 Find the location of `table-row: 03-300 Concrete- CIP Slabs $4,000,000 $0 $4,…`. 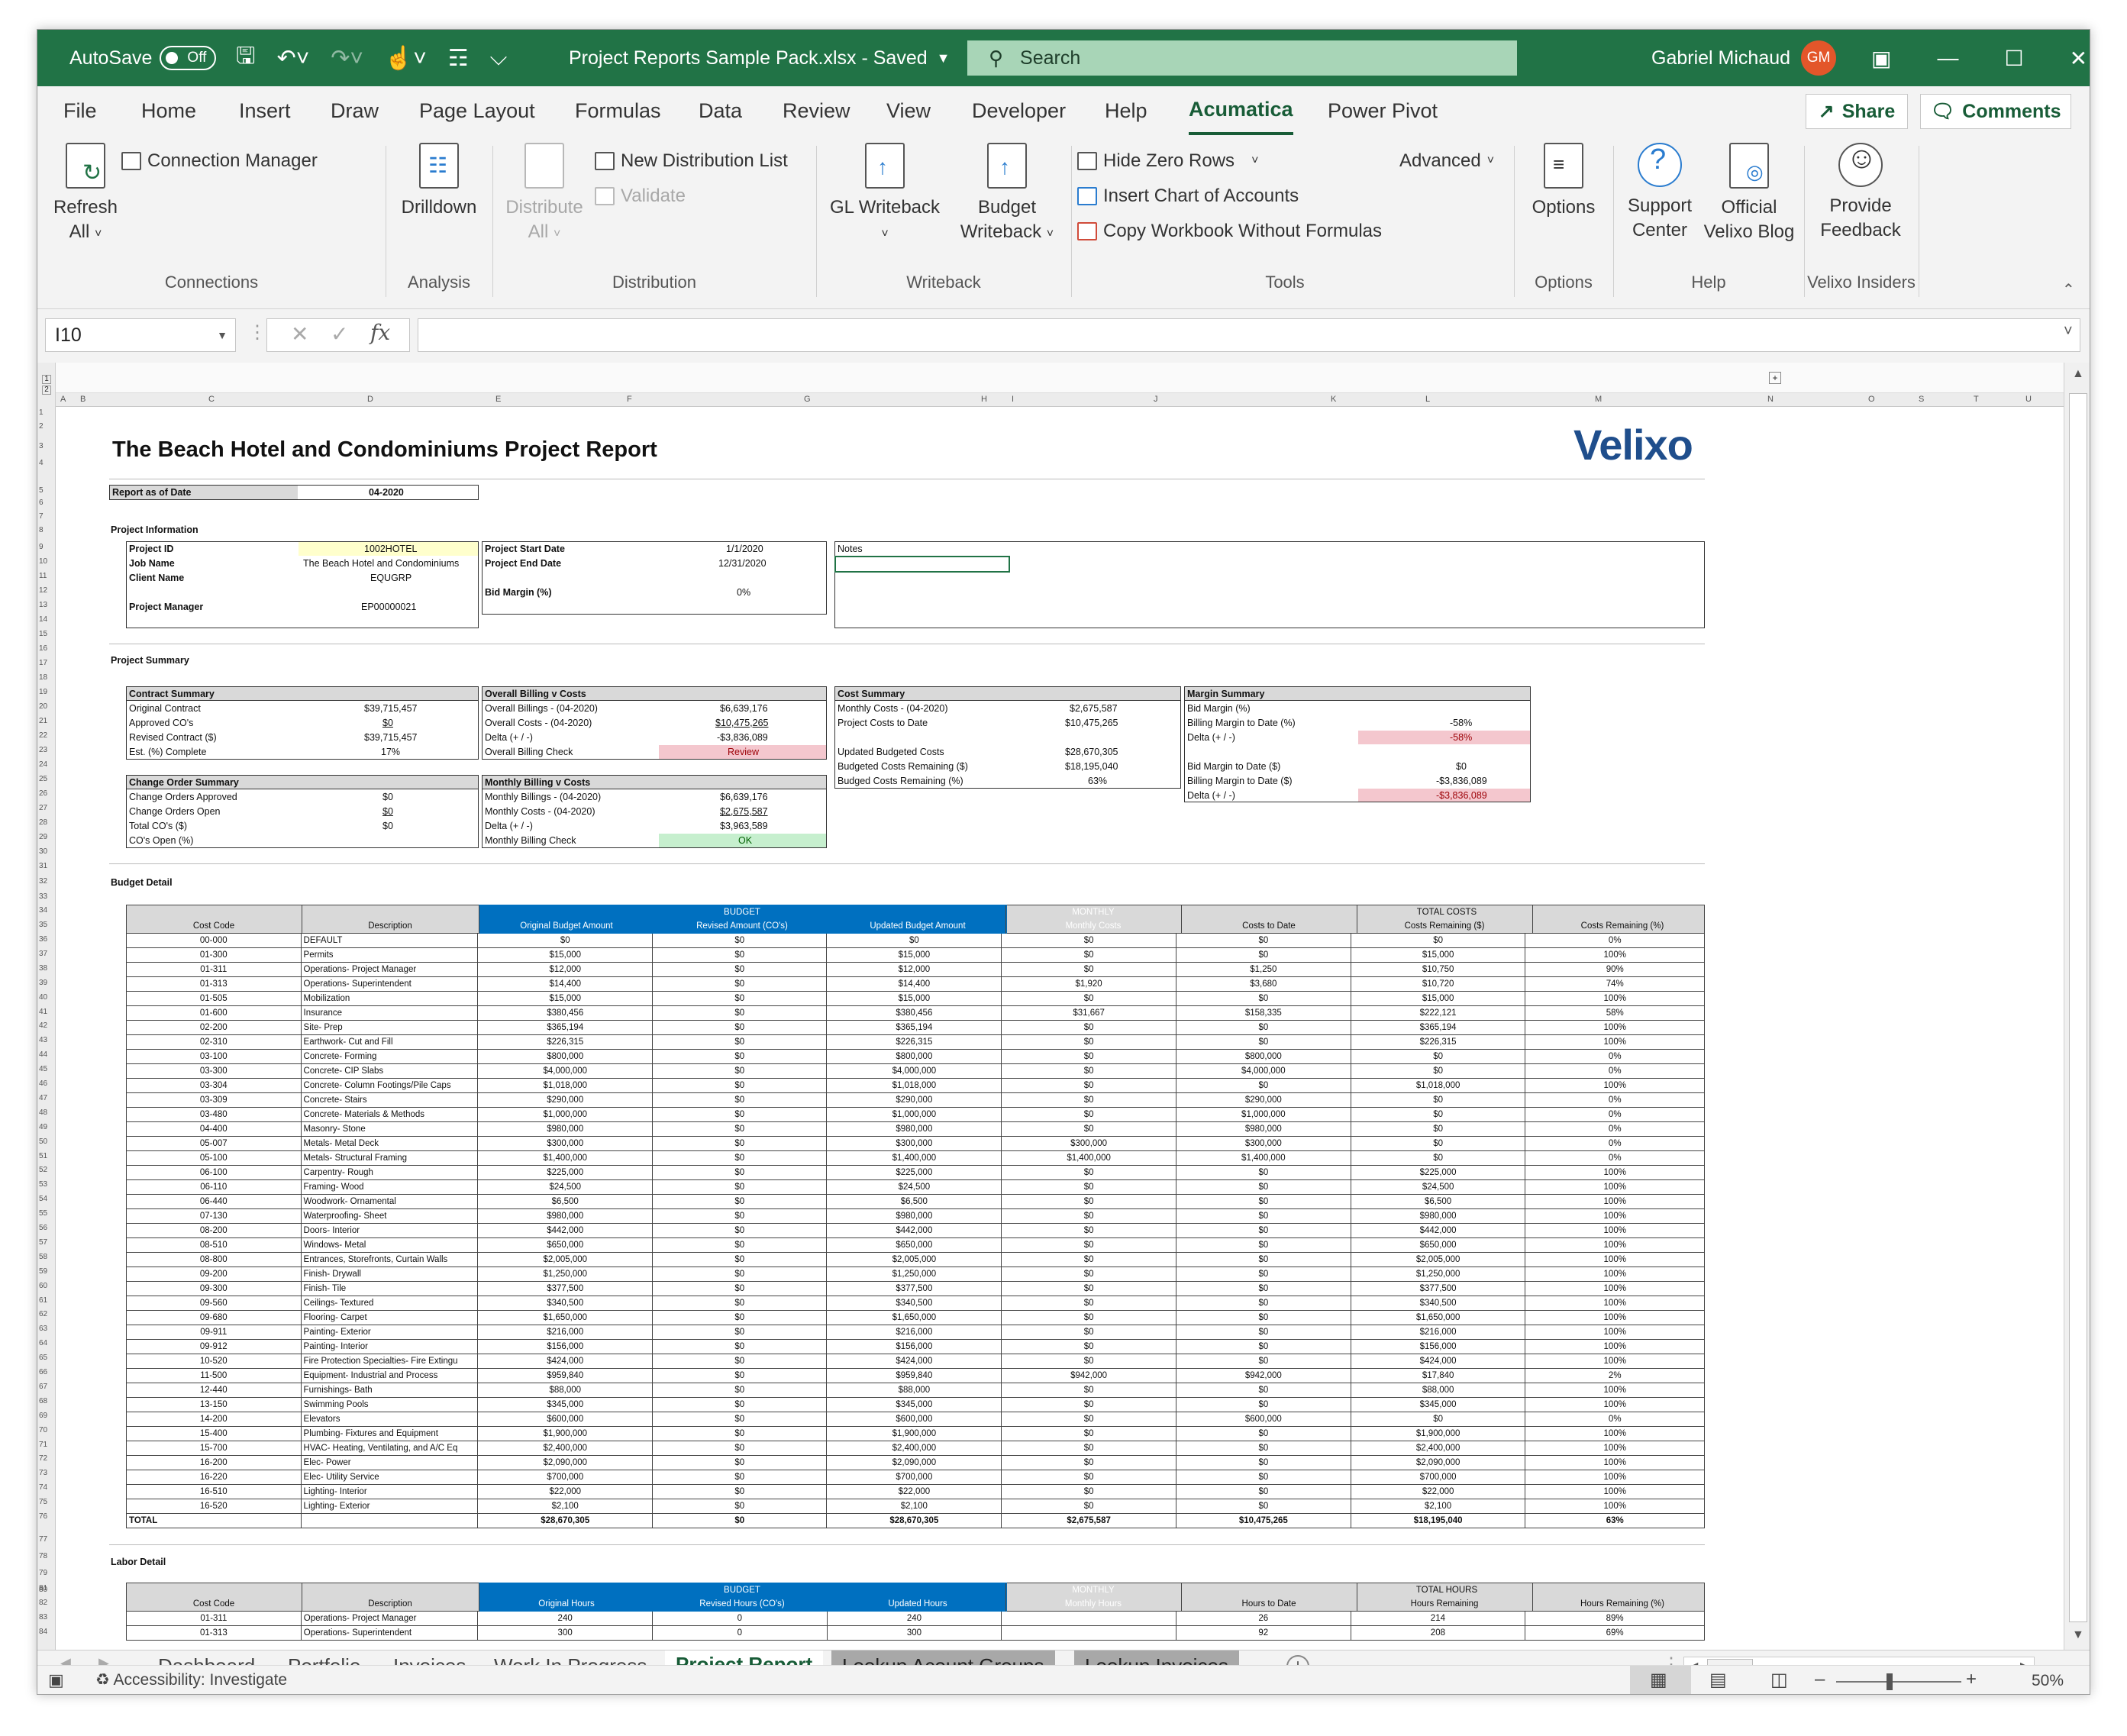

table-row: 03-300 Concrete- CIP Slabs $4,000,000 $0 $4,… is located at coordinates (915, 1071).